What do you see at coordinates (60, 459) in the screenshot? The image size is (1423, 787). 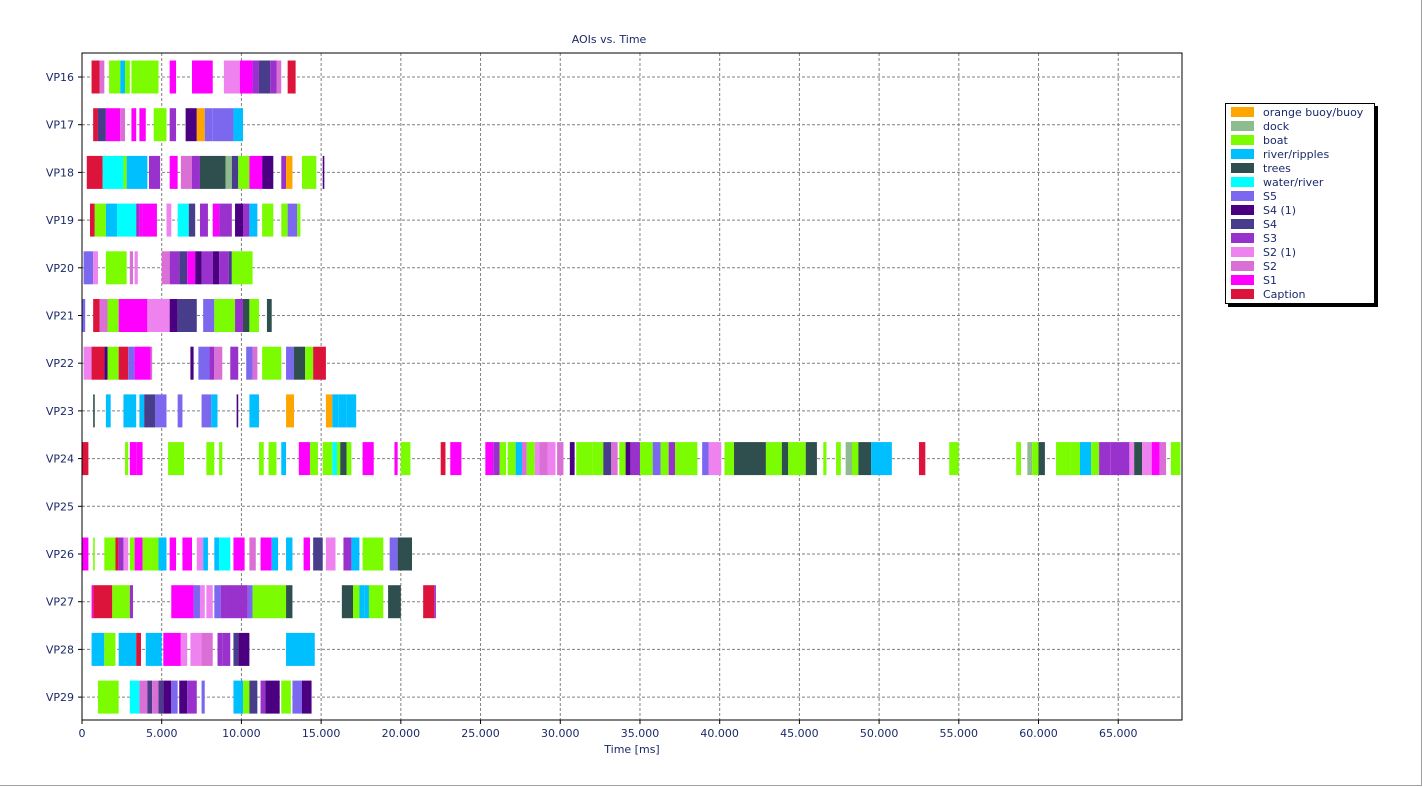 I see `y-tick-label: VP24` at bounding box center [60, 459].